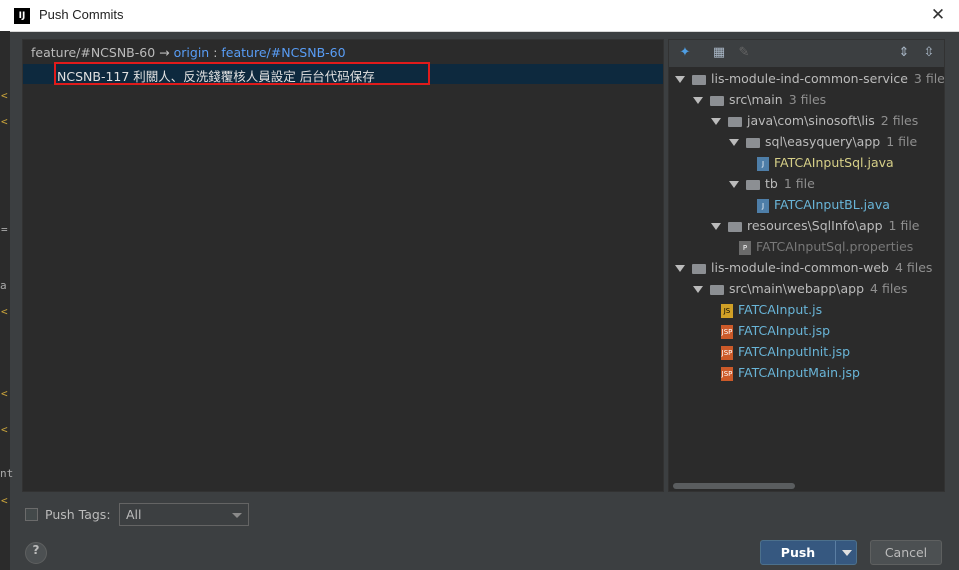 The height and width of the screenshot is (570, 959). What do you see at coordinates (4, 229) in the screenshot?
I see `strip-mark: =` at bounding box center [4, 229].